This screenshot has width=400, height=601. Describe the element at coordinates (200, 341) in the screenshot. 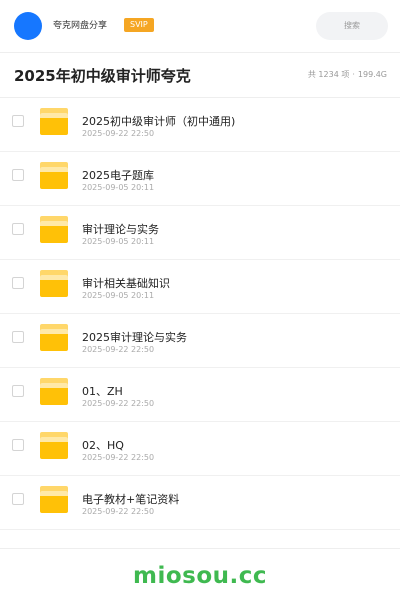

I see `file-row: 2025审计理论与实务 2025-09-22 22:50` at that location.